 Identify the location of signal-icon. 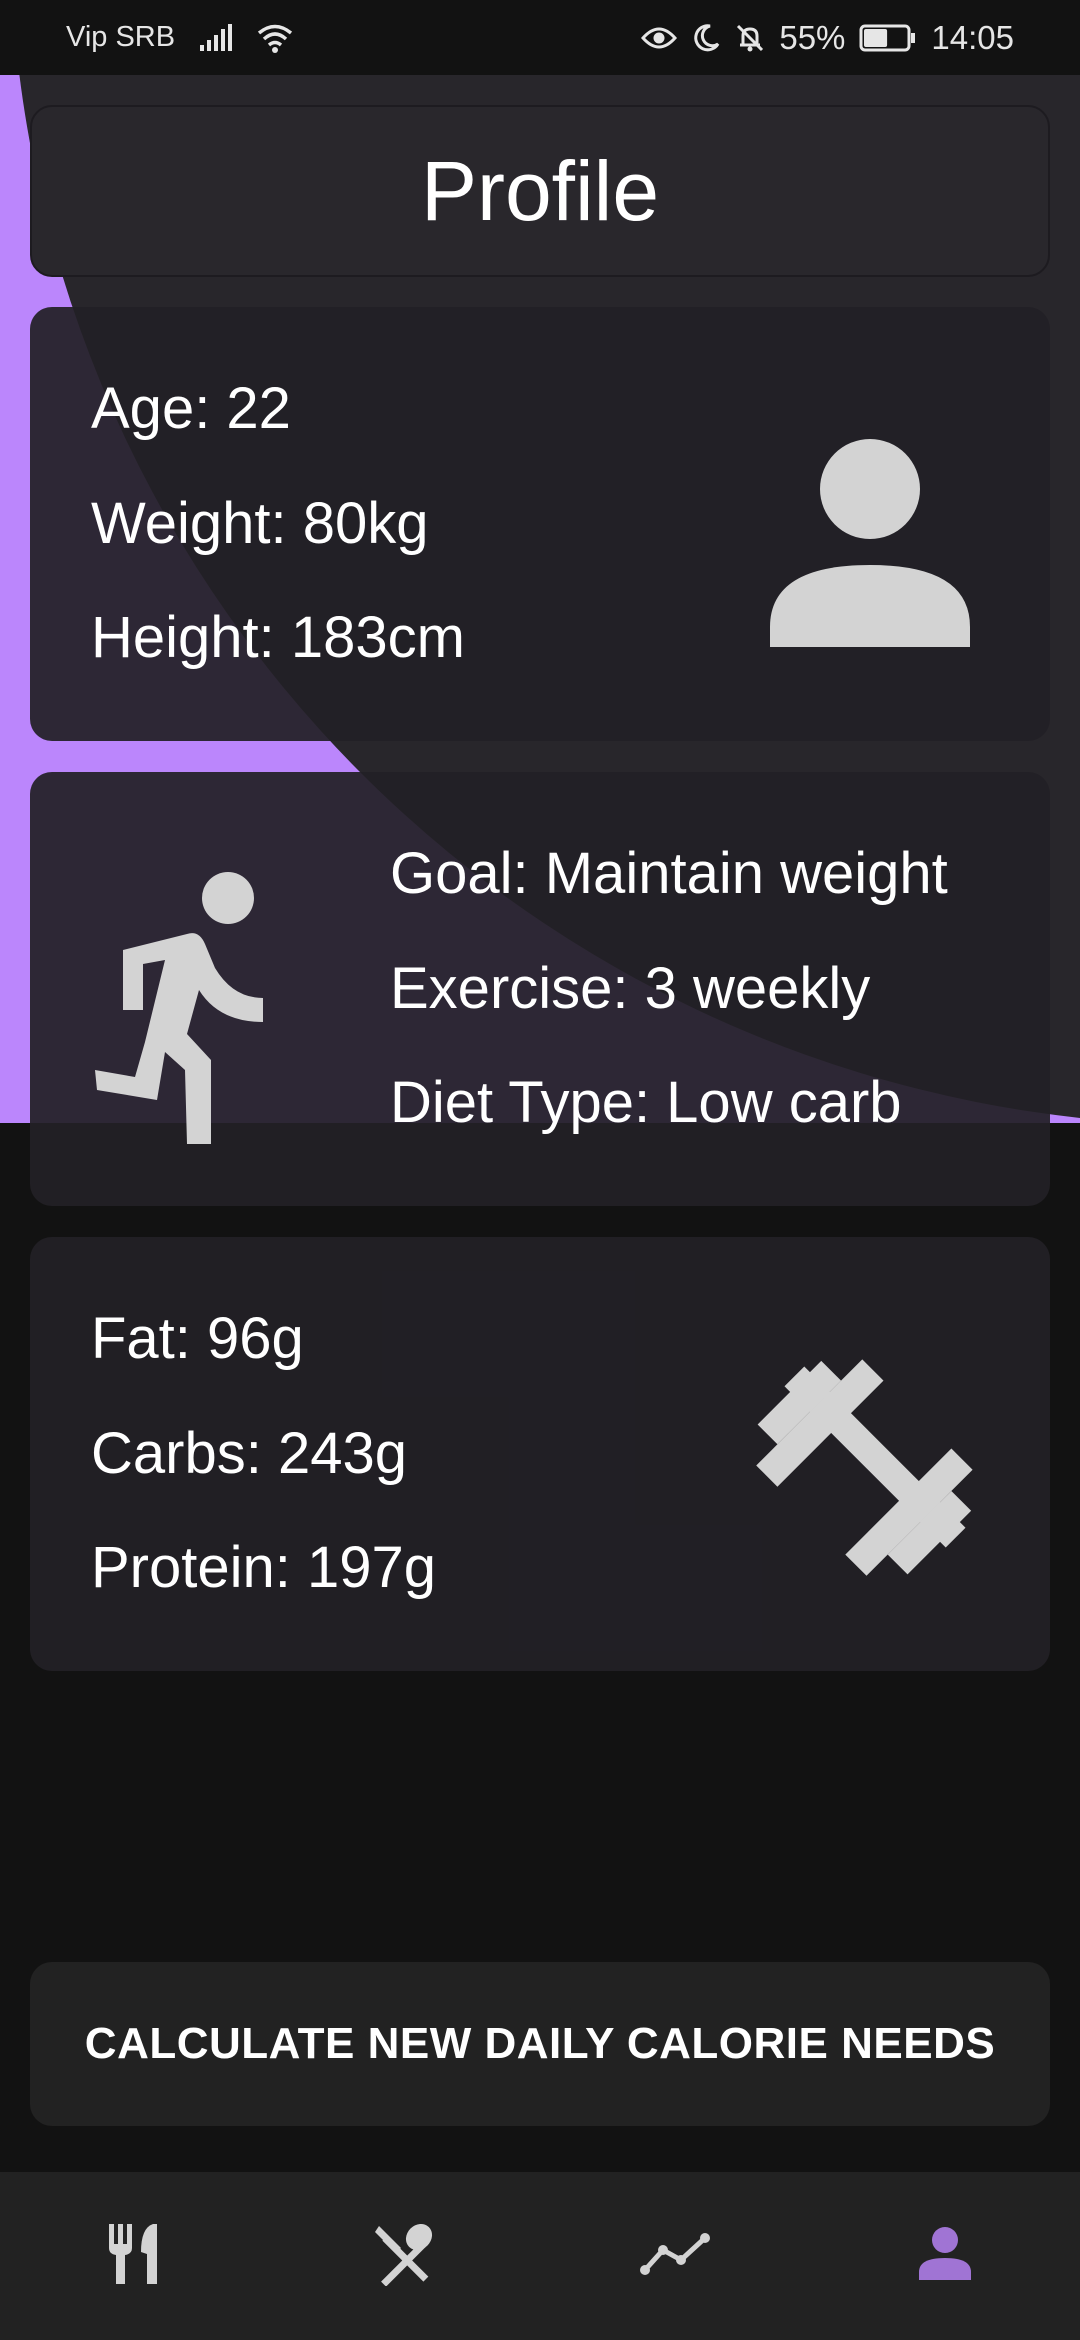
(216, 37).